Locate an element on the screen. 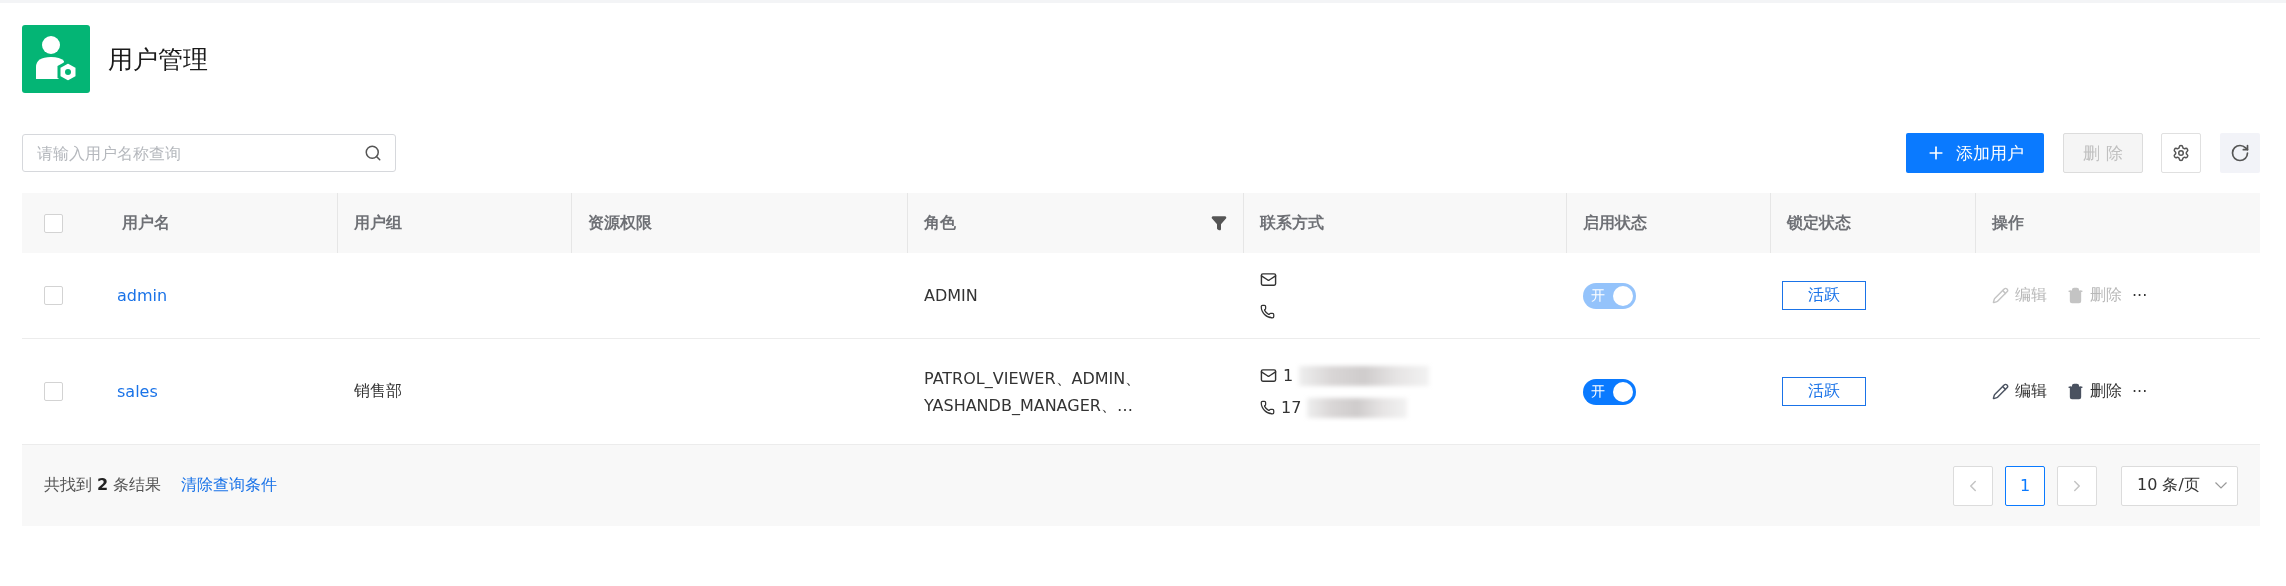 Image resolution: width=2286 pixels, height=586 pixels. result-count-text: 共找到 2 条结果 is located at coordinates (103, 485).